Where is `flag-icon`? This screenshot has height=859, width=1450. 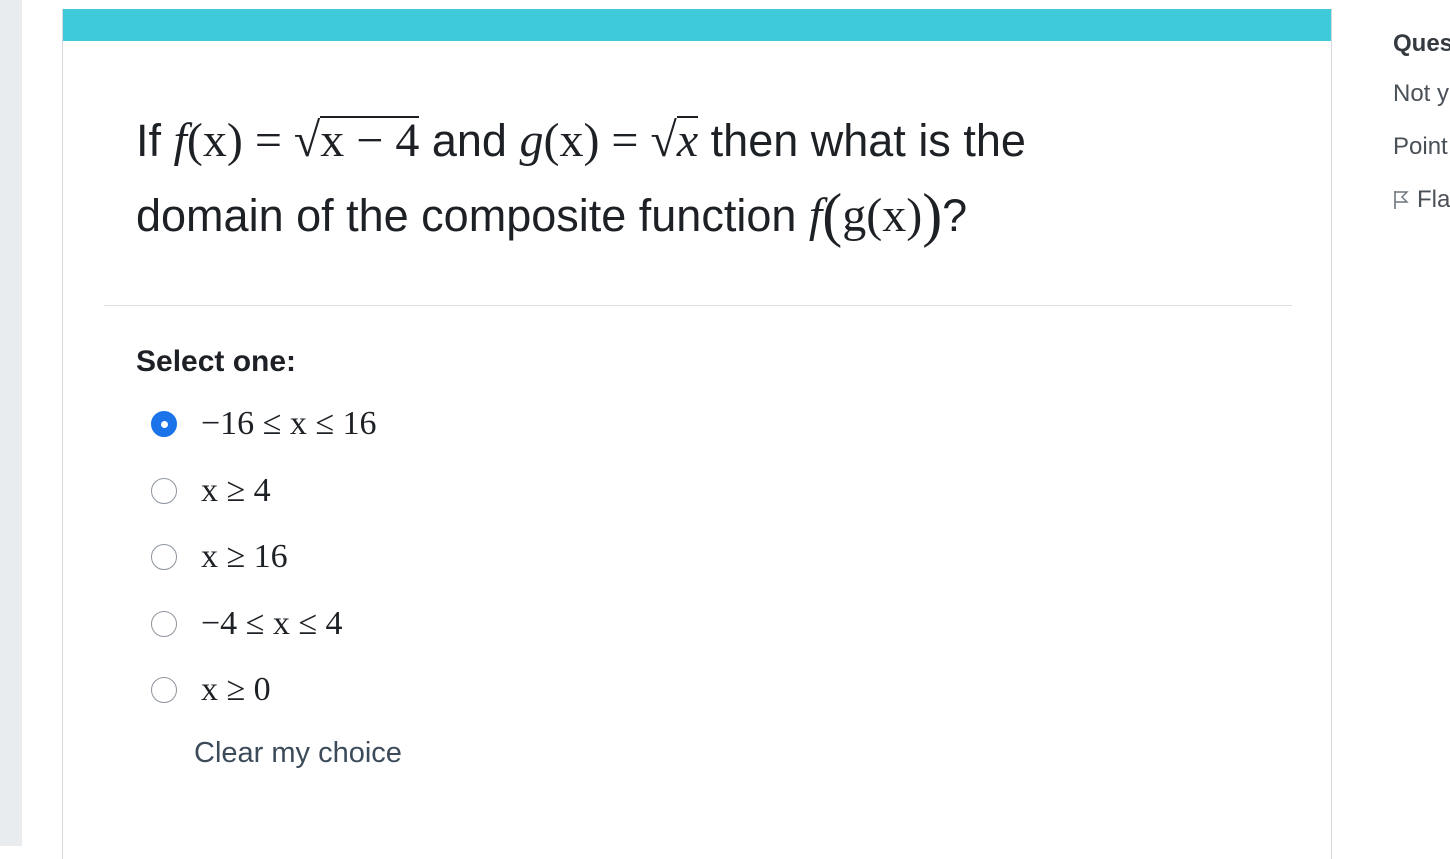
flag-icon is located at coordinates (1401, 200).